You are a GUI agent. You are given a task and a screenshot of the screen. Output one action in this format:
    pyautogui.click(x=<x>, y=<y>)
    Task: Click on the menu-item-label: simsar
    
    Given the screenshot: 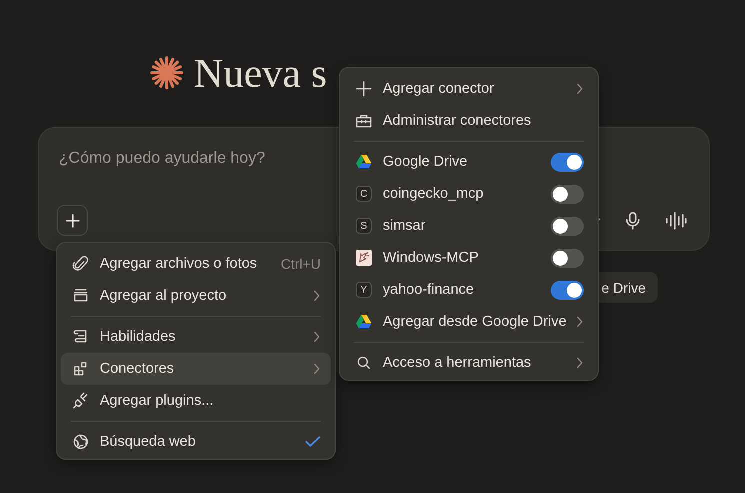 What is the action you would take?
    pyautogui.click(x=405, y=226)
    